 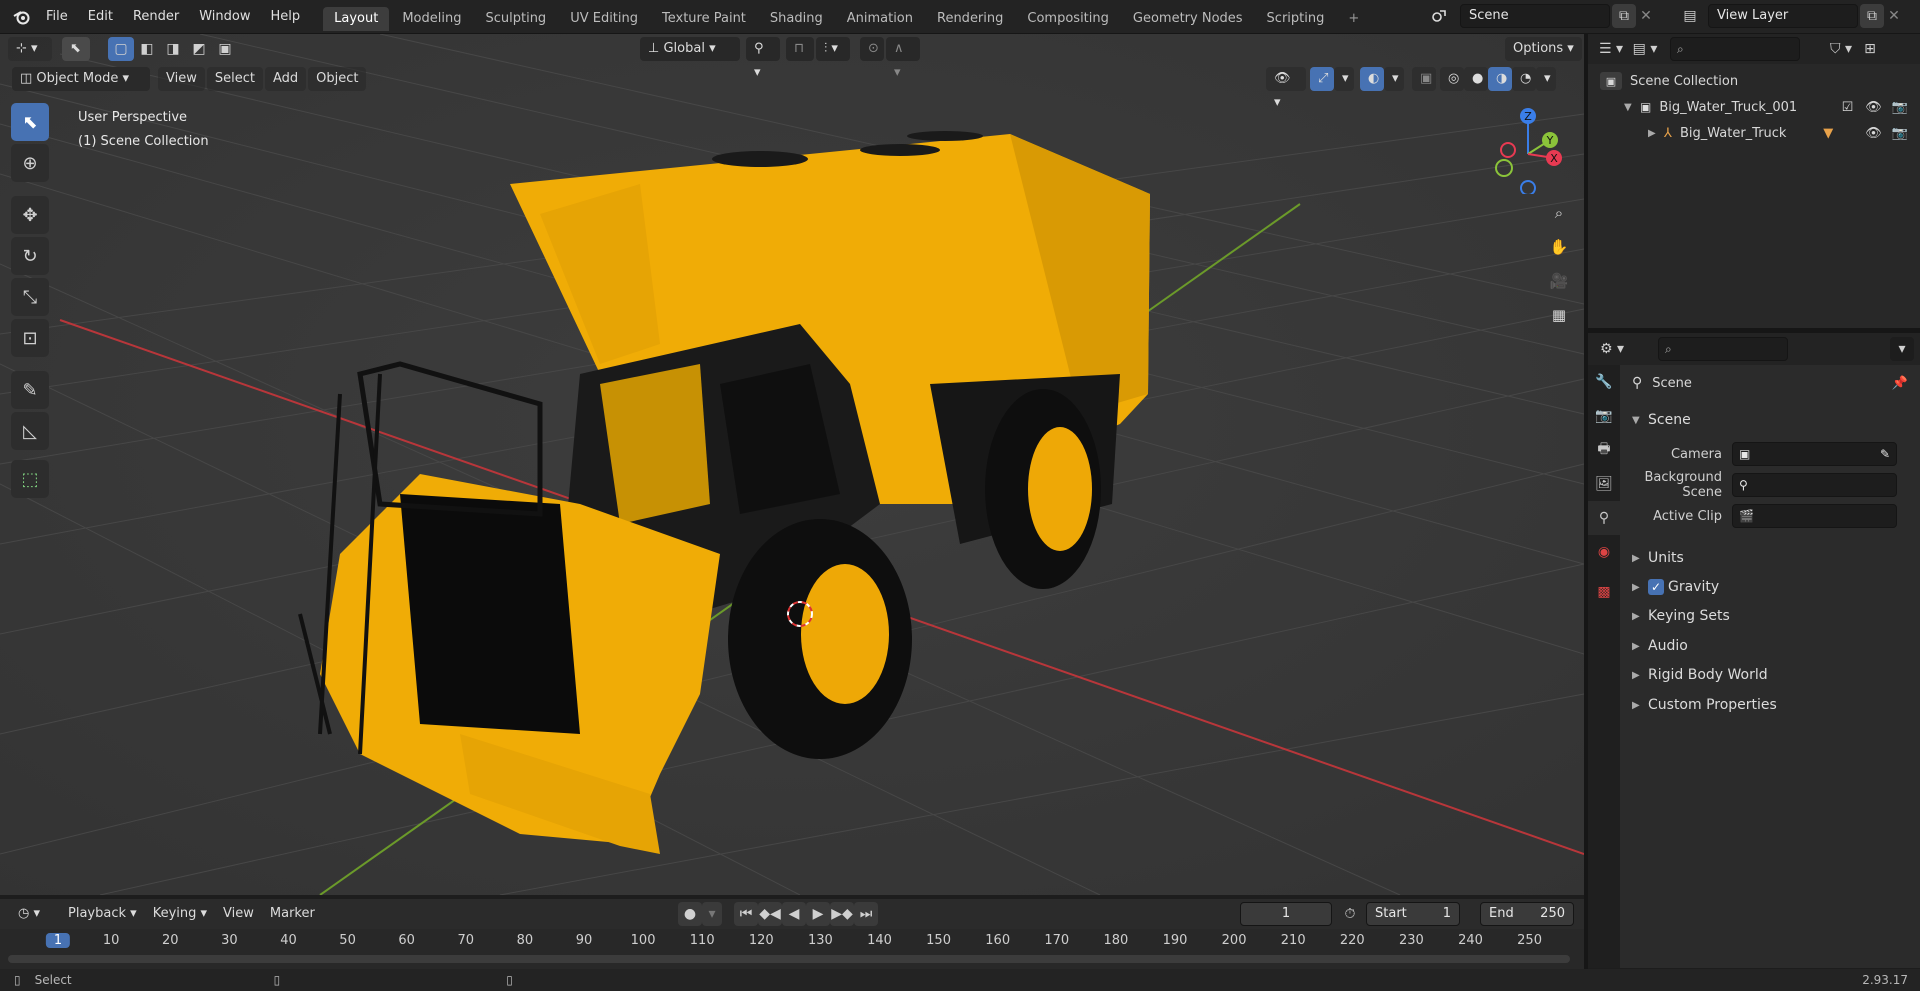 I want to click on tab-compositing: Compositing, so click(x=1068, y=19).